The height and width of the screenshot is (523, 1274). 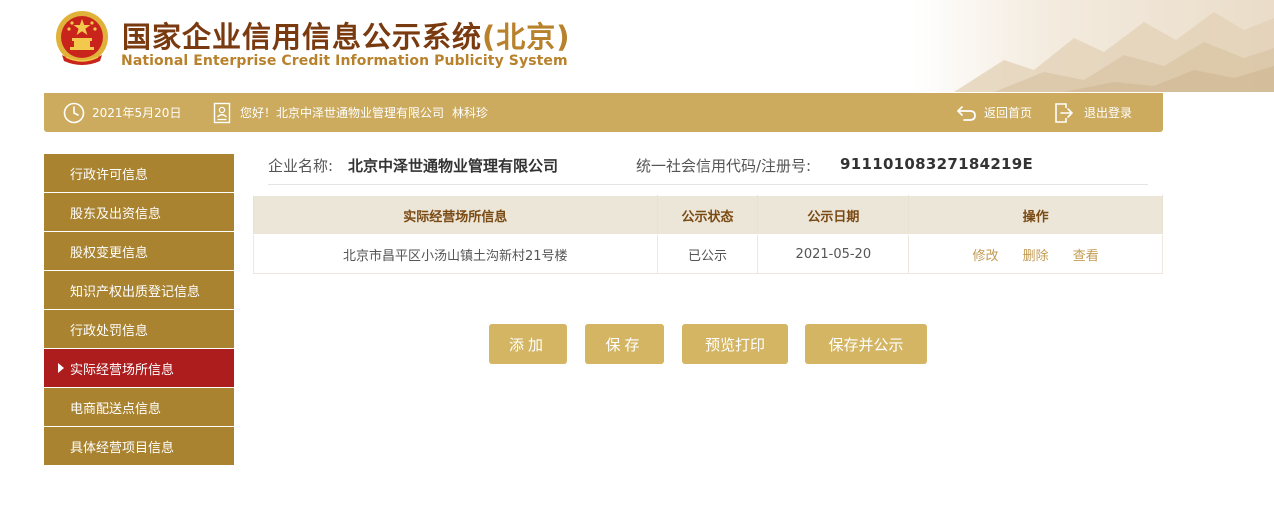 What do you see at coordinates (833, 254) in the screenshot?
I see `cell-date: 2021-05-20` at bounding box center [833, 254].